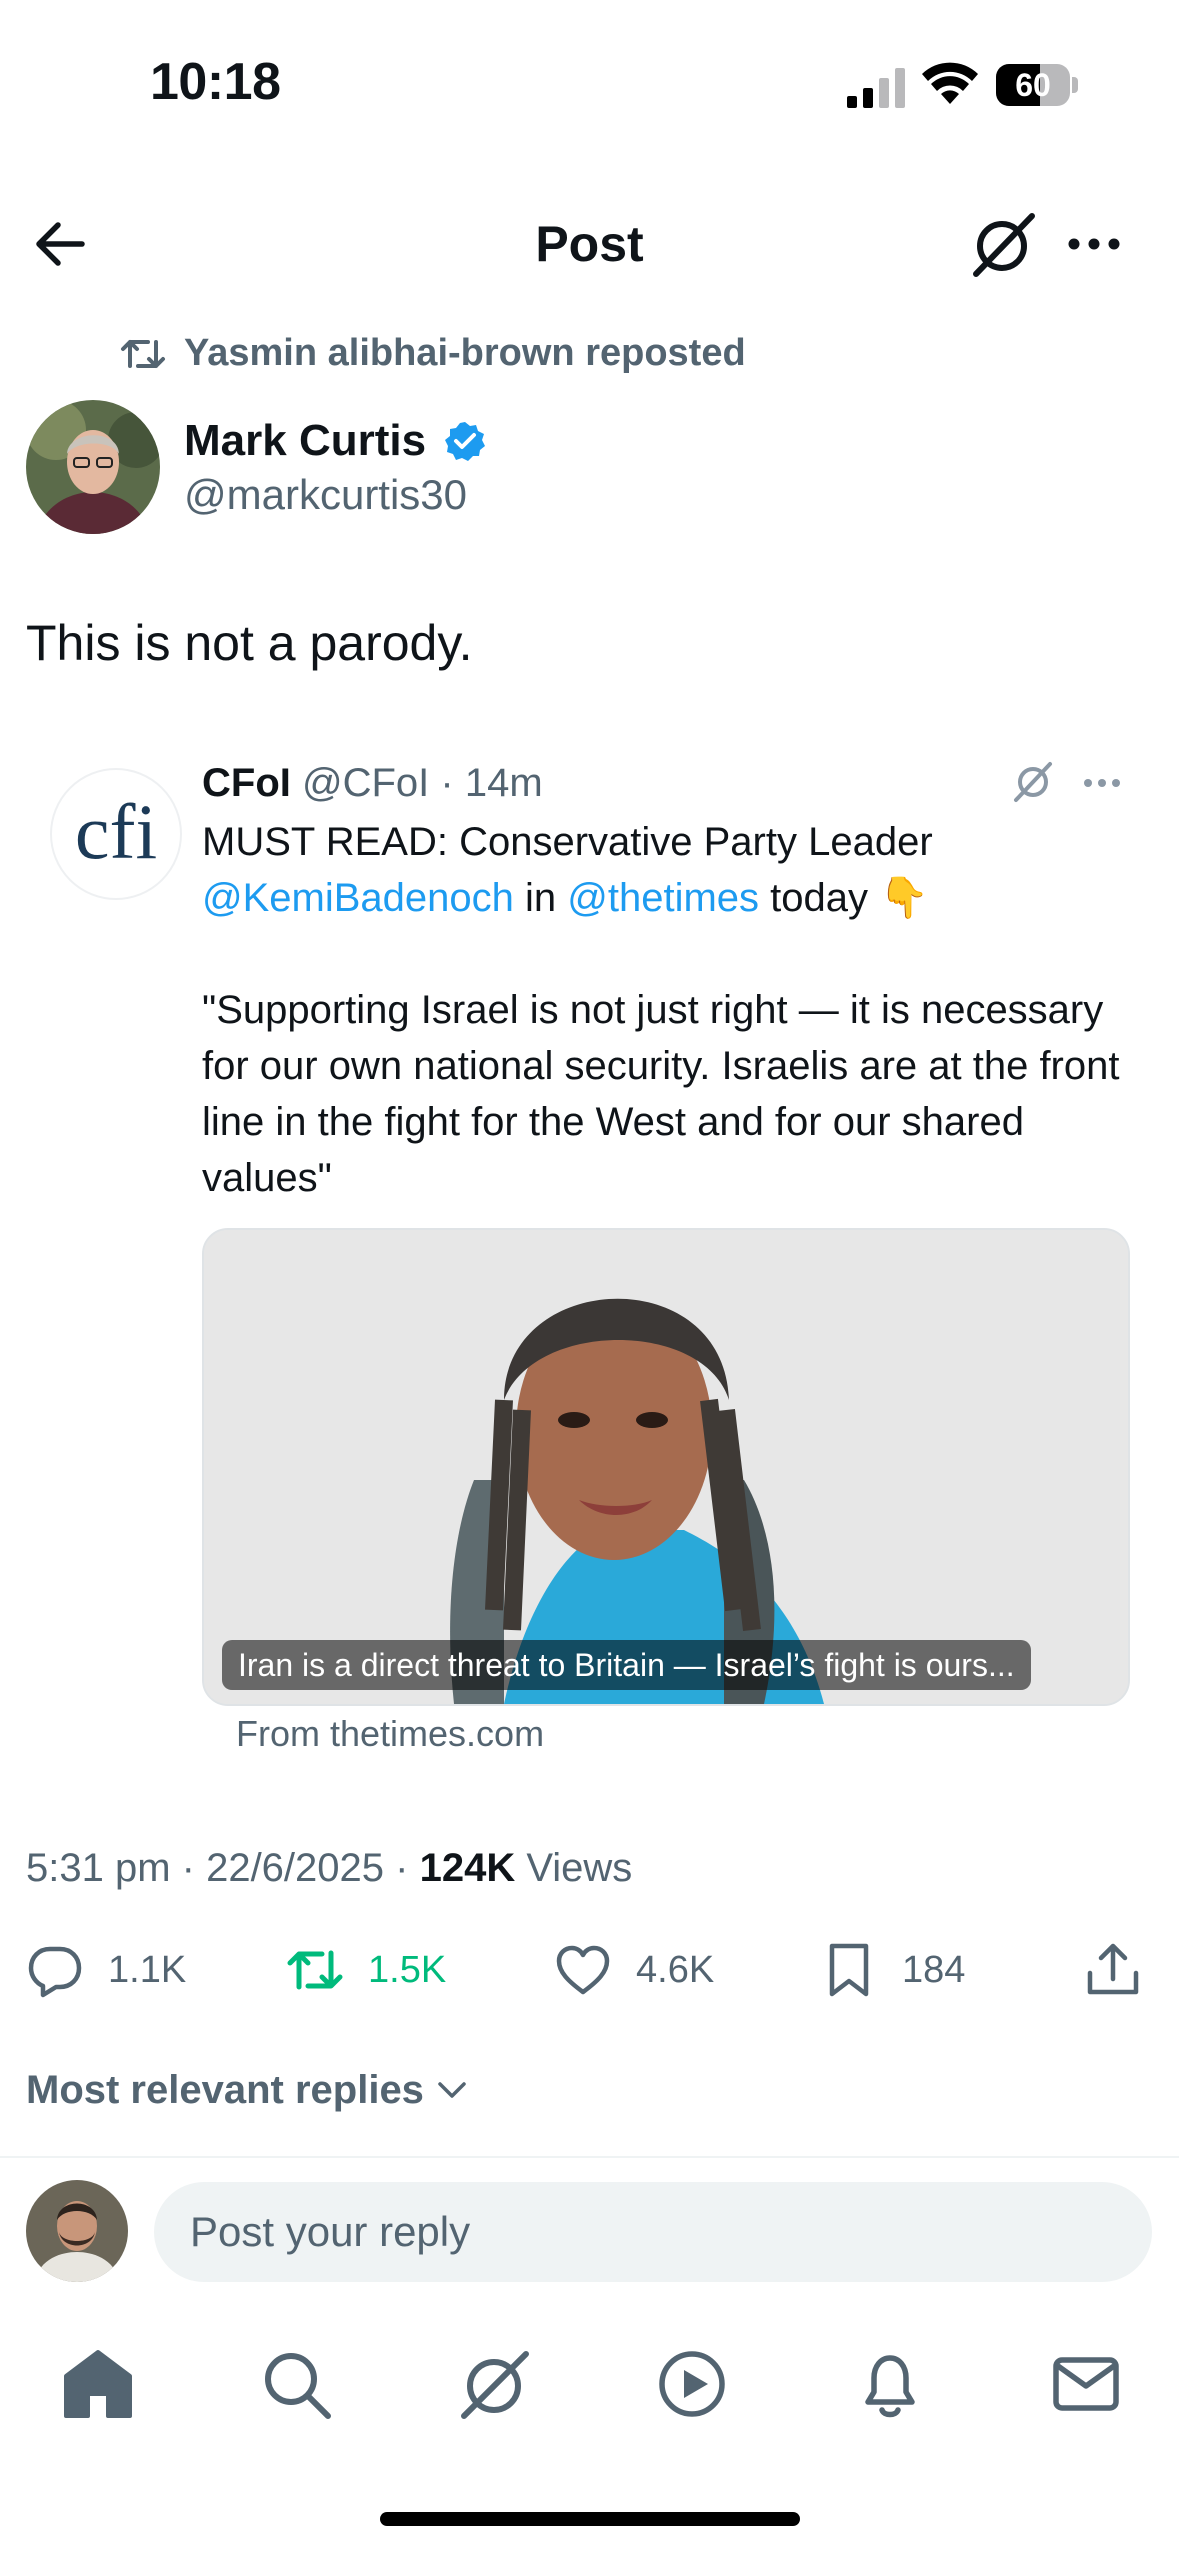  Describe the element at coordinates (567, 842) in the screenshot. I see `quoted-line: MUST READ: Conservative Party Leader` at that location.